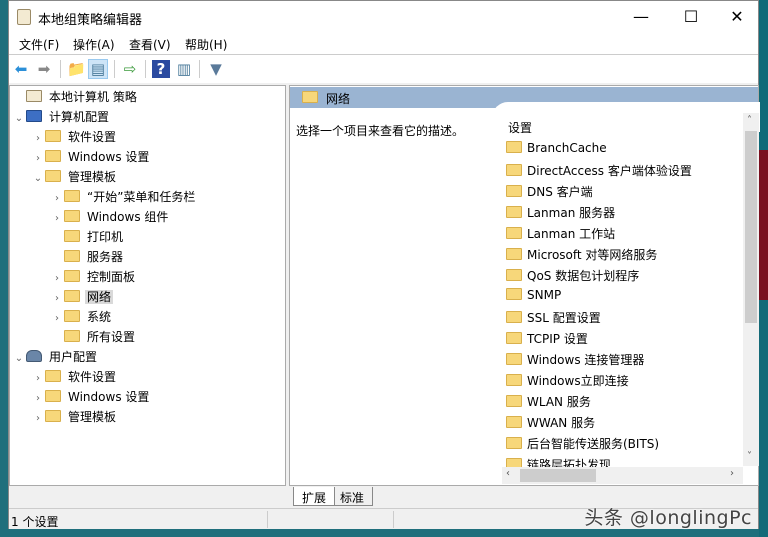 The height and width of the screenshot is (537, 768). Describe the element at coordinates (150, 44) in the screenshot. I see `menu-view: 查看(V)` at that location.